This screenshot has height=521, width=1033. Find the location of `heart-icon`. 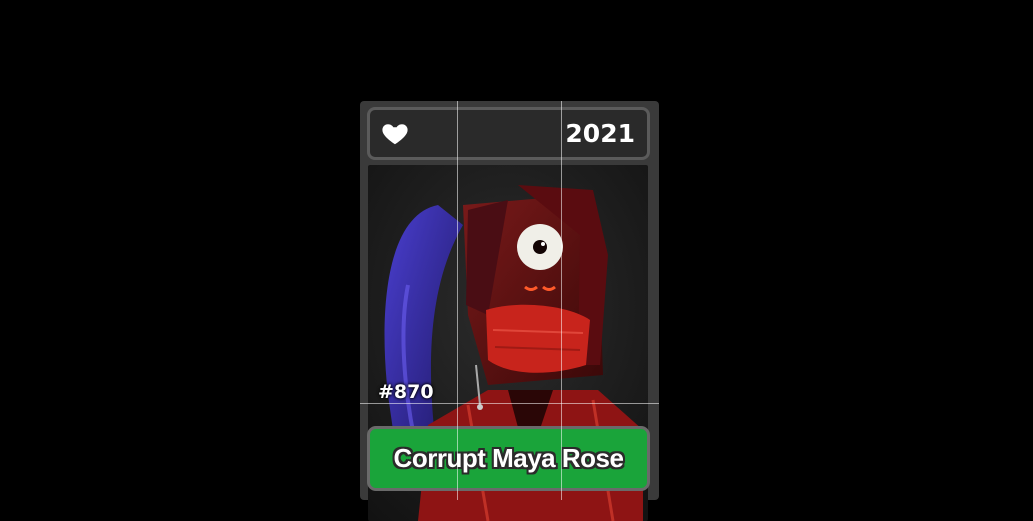

heart-icon is located at coordinates (395, 134).